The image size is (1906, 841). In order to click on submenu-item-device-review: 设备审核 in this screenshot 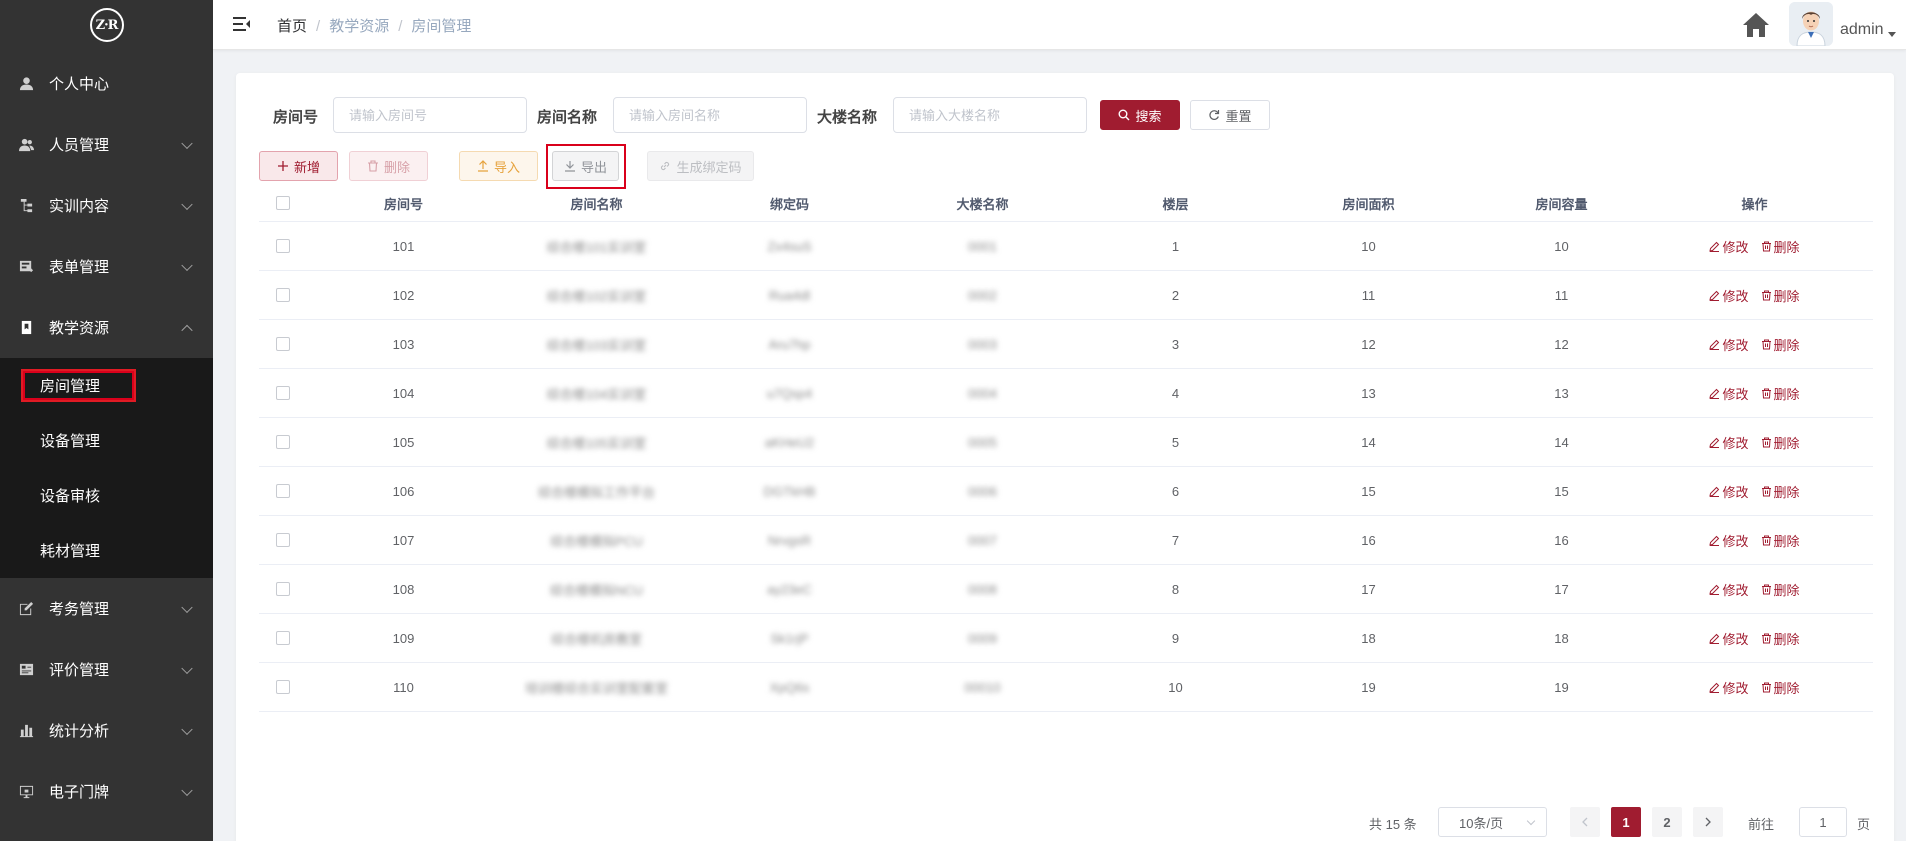, I will do `click(106, 495)`.